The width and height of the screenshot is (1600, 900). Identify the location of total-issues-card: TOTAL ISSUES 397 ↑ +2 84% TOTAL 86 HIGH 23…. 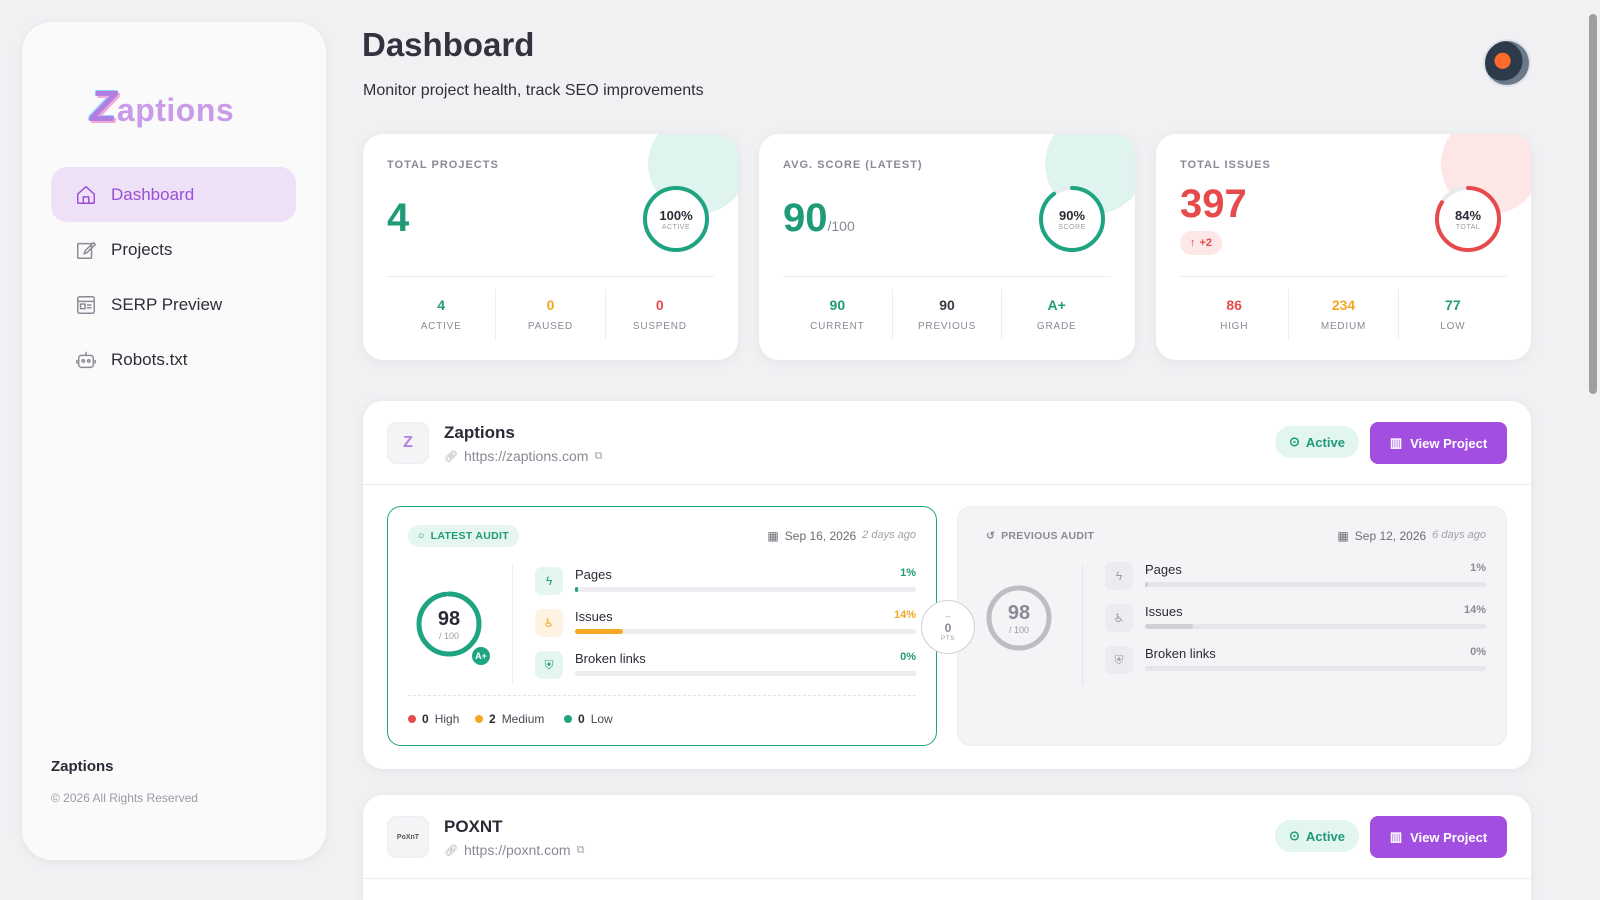
(1343, 247).